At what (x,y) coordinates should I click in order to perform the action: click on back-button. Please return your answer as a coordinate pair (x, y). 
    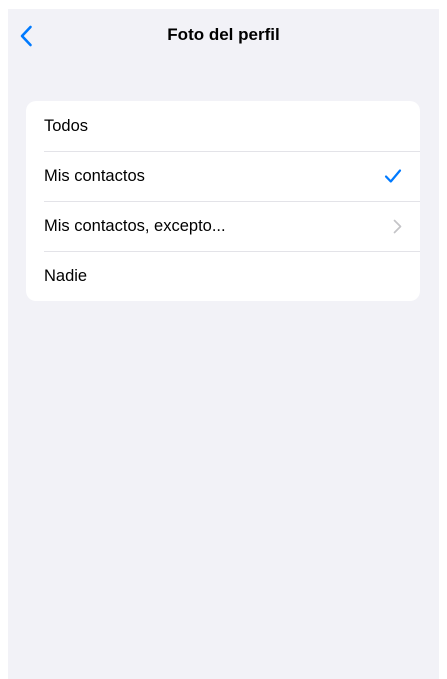
    Looking at the image, I should click on (26, 36).